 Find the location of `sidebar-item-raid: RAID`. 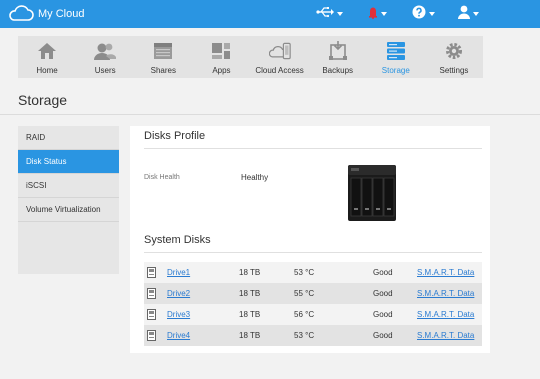

sidebar-item-raid: RAID is located at coordinates (68, 138).